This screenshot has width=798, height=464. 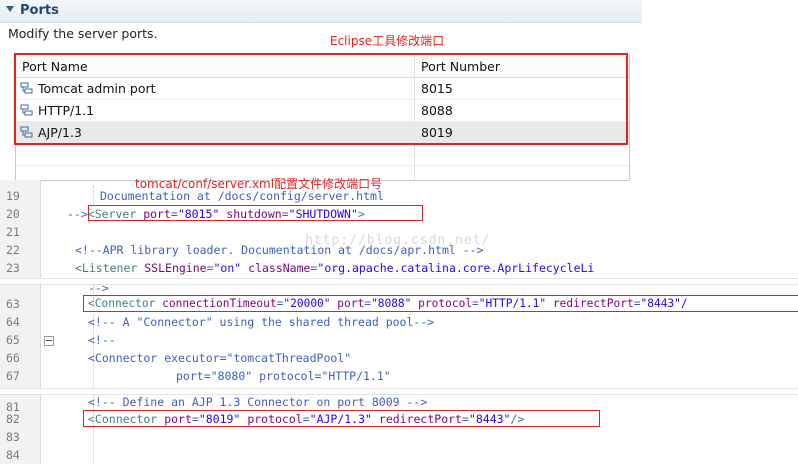 What do you see at coordinates (13, 376) in the screenshot?
I see `line-number: 67` at bounding box center [13, 376].